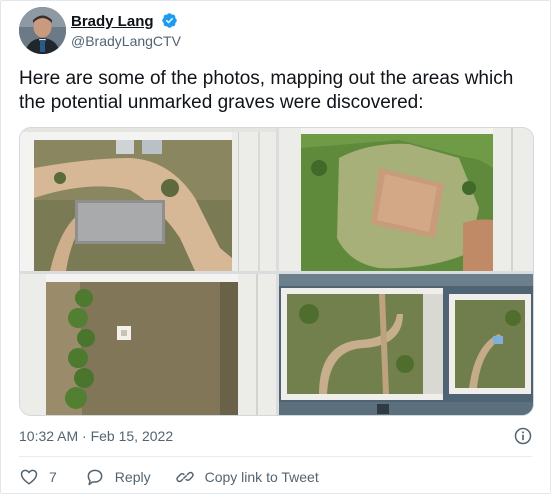  What do you see at coordinates (53, 477) in the screenshot?
I see `like-count: 7` at bounding box center [53, 477].